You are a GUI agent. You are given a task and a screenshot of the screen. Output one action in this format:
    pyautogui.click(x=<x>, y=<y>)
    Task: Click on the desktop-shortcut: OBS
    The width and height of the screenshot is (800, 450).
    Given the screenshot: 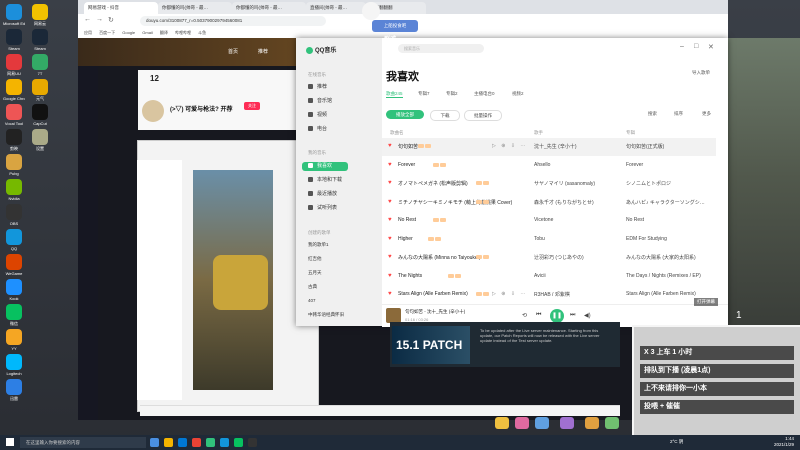 What is the action you would take?
    pyautogui.click(x=14, y=215)
    